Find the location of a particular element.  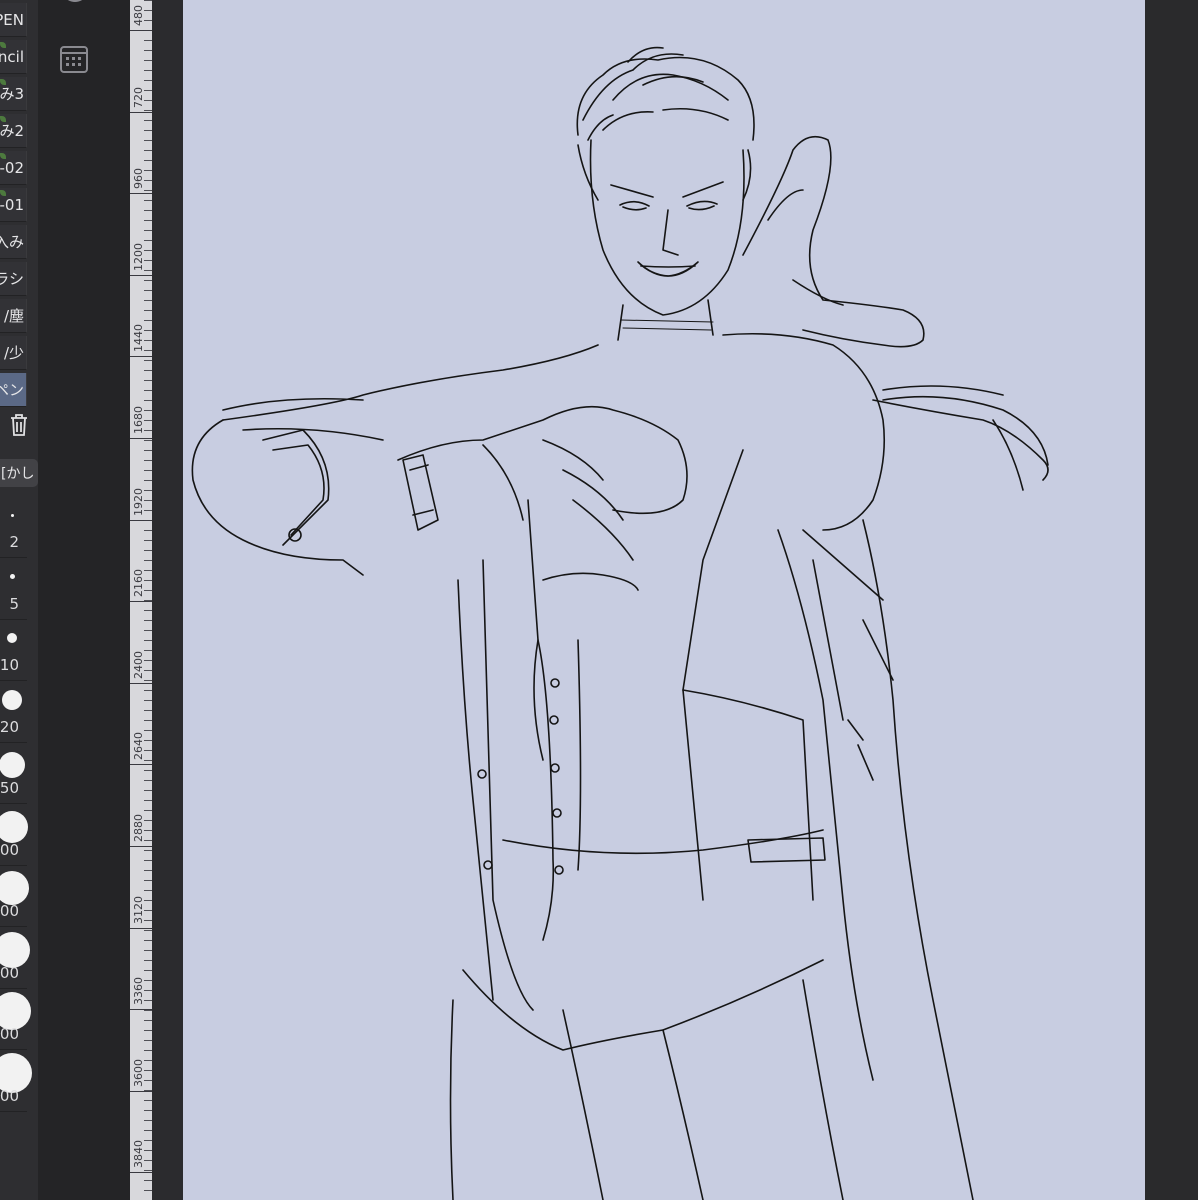

brush-item: PEN is located at coordinates (13, 20).